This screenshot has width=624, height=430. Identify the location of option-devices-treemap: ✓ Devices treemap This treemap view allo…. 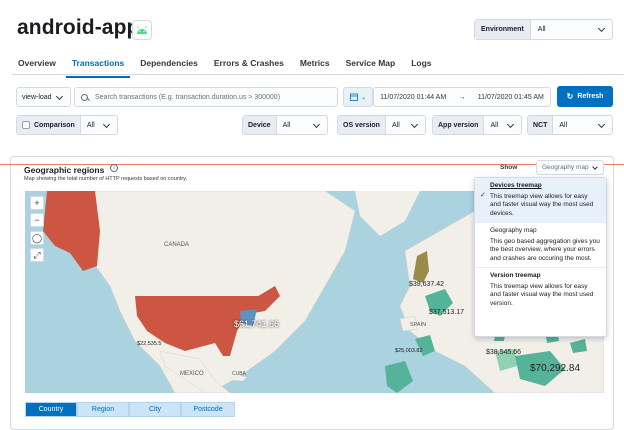
(540, 200).